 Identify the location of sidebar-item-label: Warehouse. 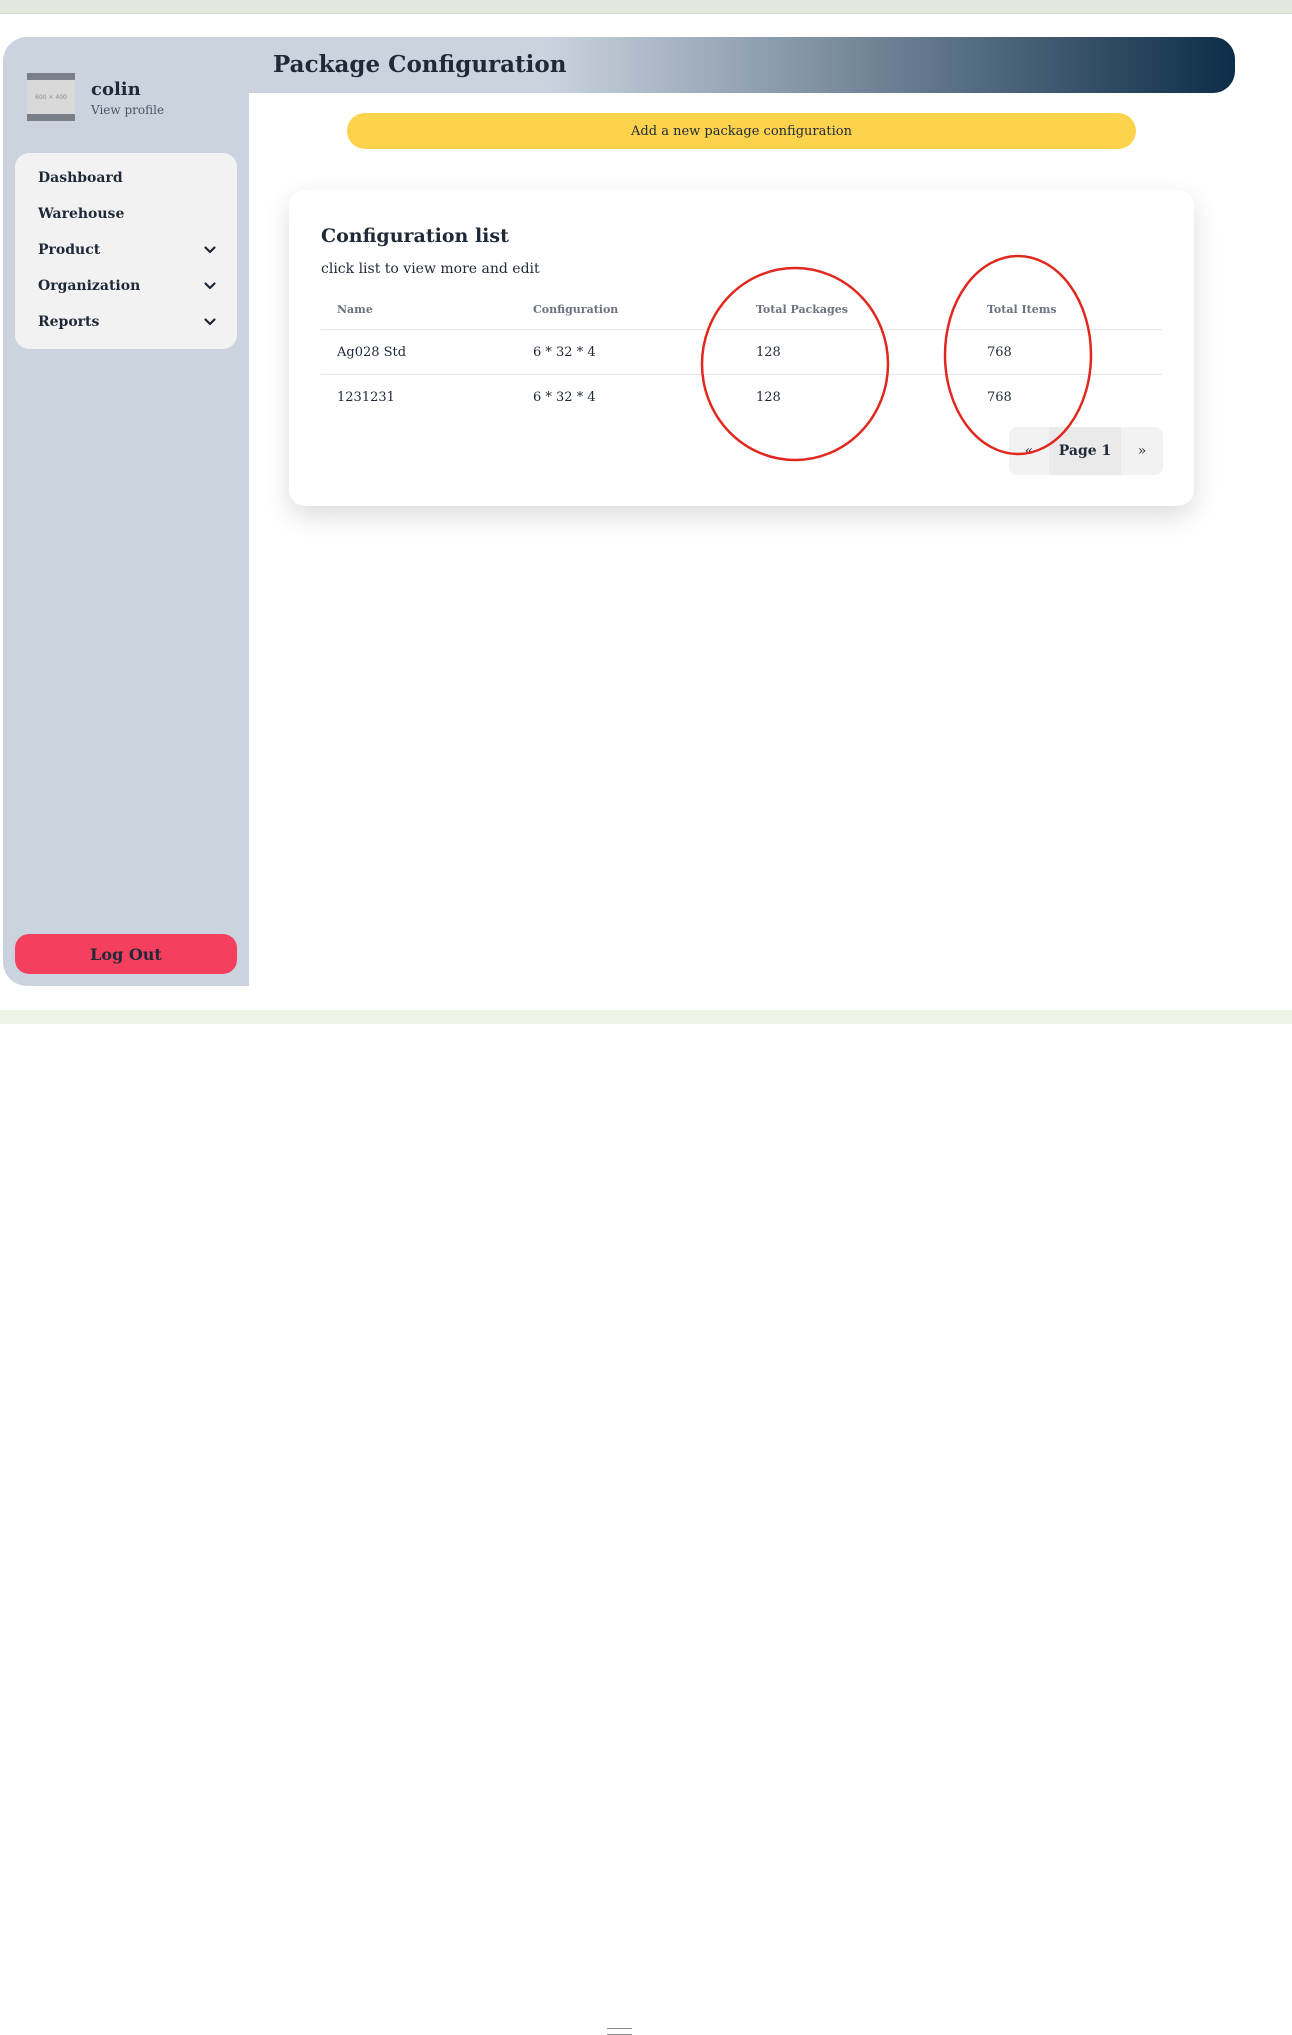
(81, 214).